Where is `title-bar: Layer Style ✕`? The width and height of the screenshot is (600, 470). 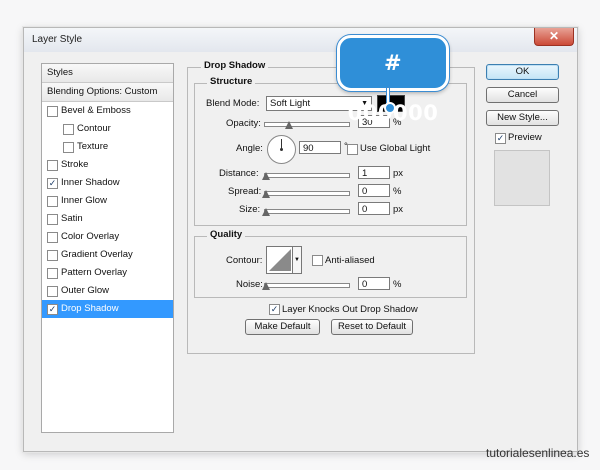
title-bar: Layer Style ✕ is located at coordinates (300, 40).